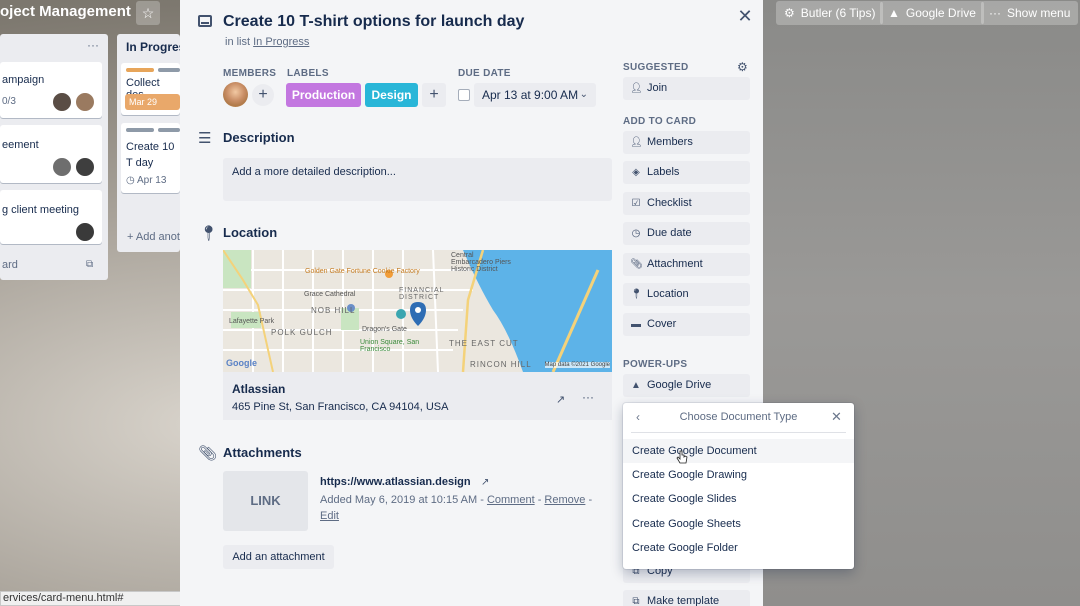 The image size is (1080, 606). Describe the element at coordinates (362, 271) in the screenshot. I see `map-label: Golden Gate Fortune Cookie Factory` at that location.